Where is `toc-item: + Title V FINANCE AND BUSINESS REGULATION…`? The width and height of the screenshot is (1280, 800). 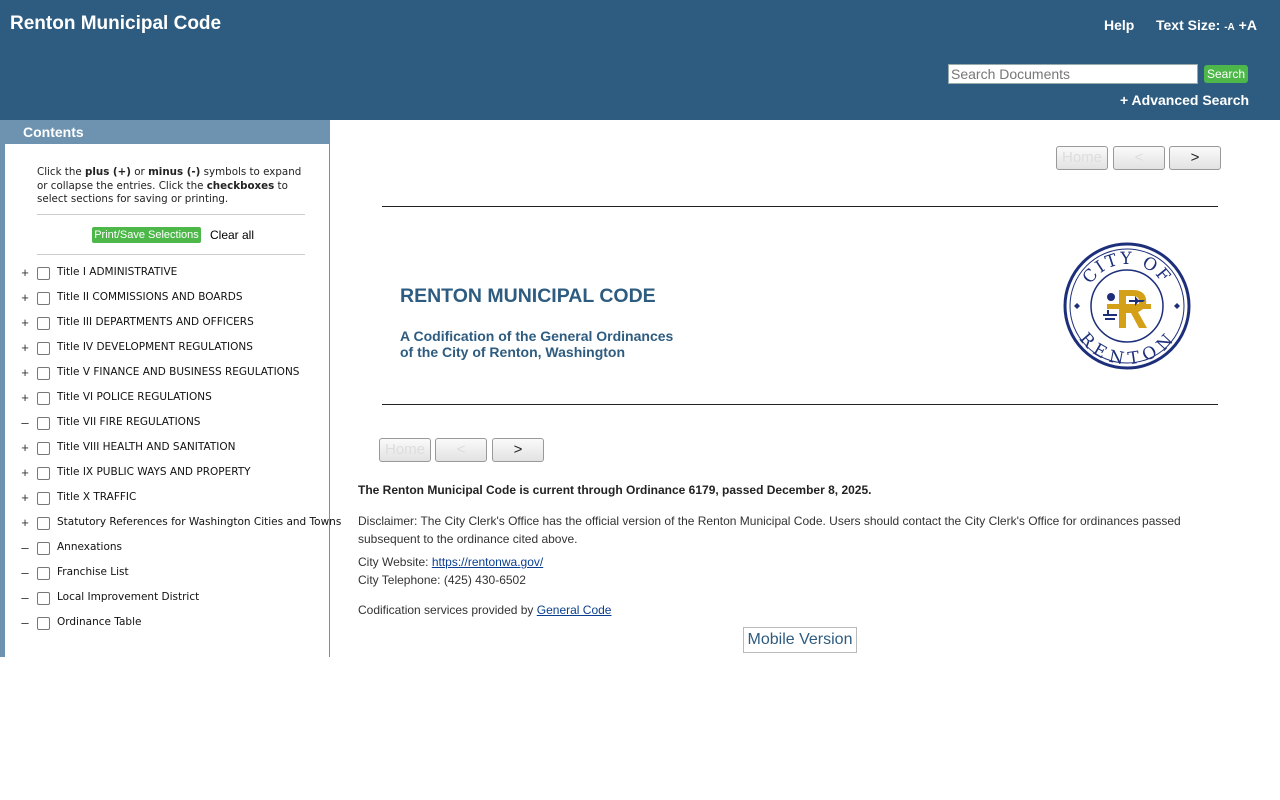 toc-item: + Title V FINANCE AND BUSINESS REGULATION… is located at coordinates (170, 375).